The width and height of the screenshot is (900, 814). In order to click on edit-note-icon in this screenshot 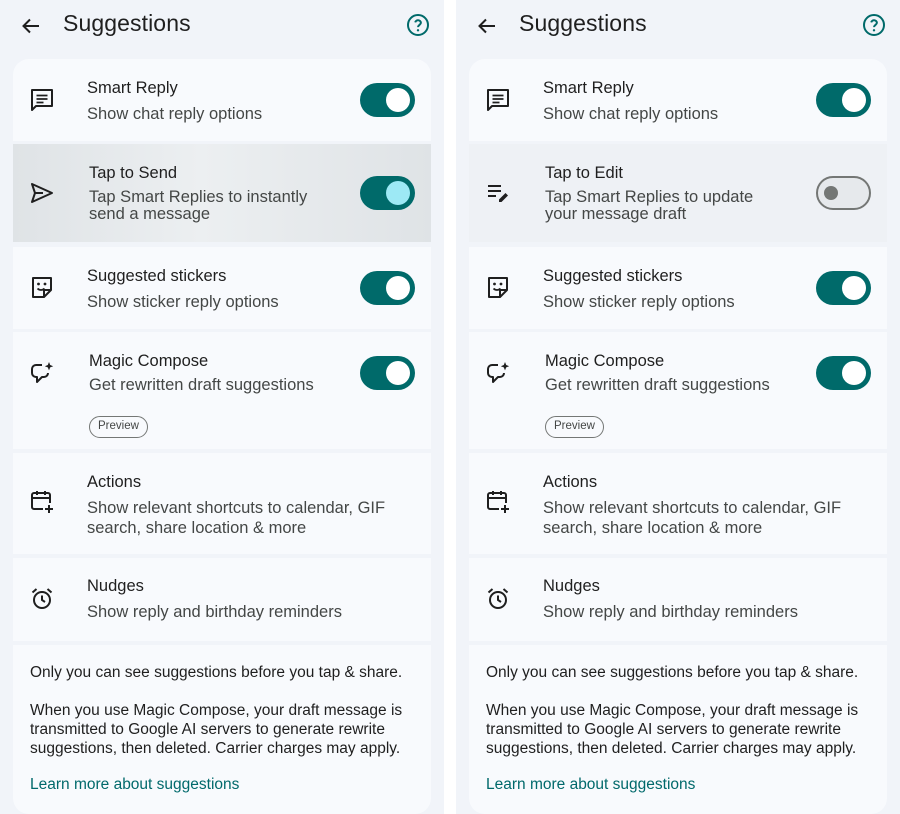, I will do `click(498, 193)`.